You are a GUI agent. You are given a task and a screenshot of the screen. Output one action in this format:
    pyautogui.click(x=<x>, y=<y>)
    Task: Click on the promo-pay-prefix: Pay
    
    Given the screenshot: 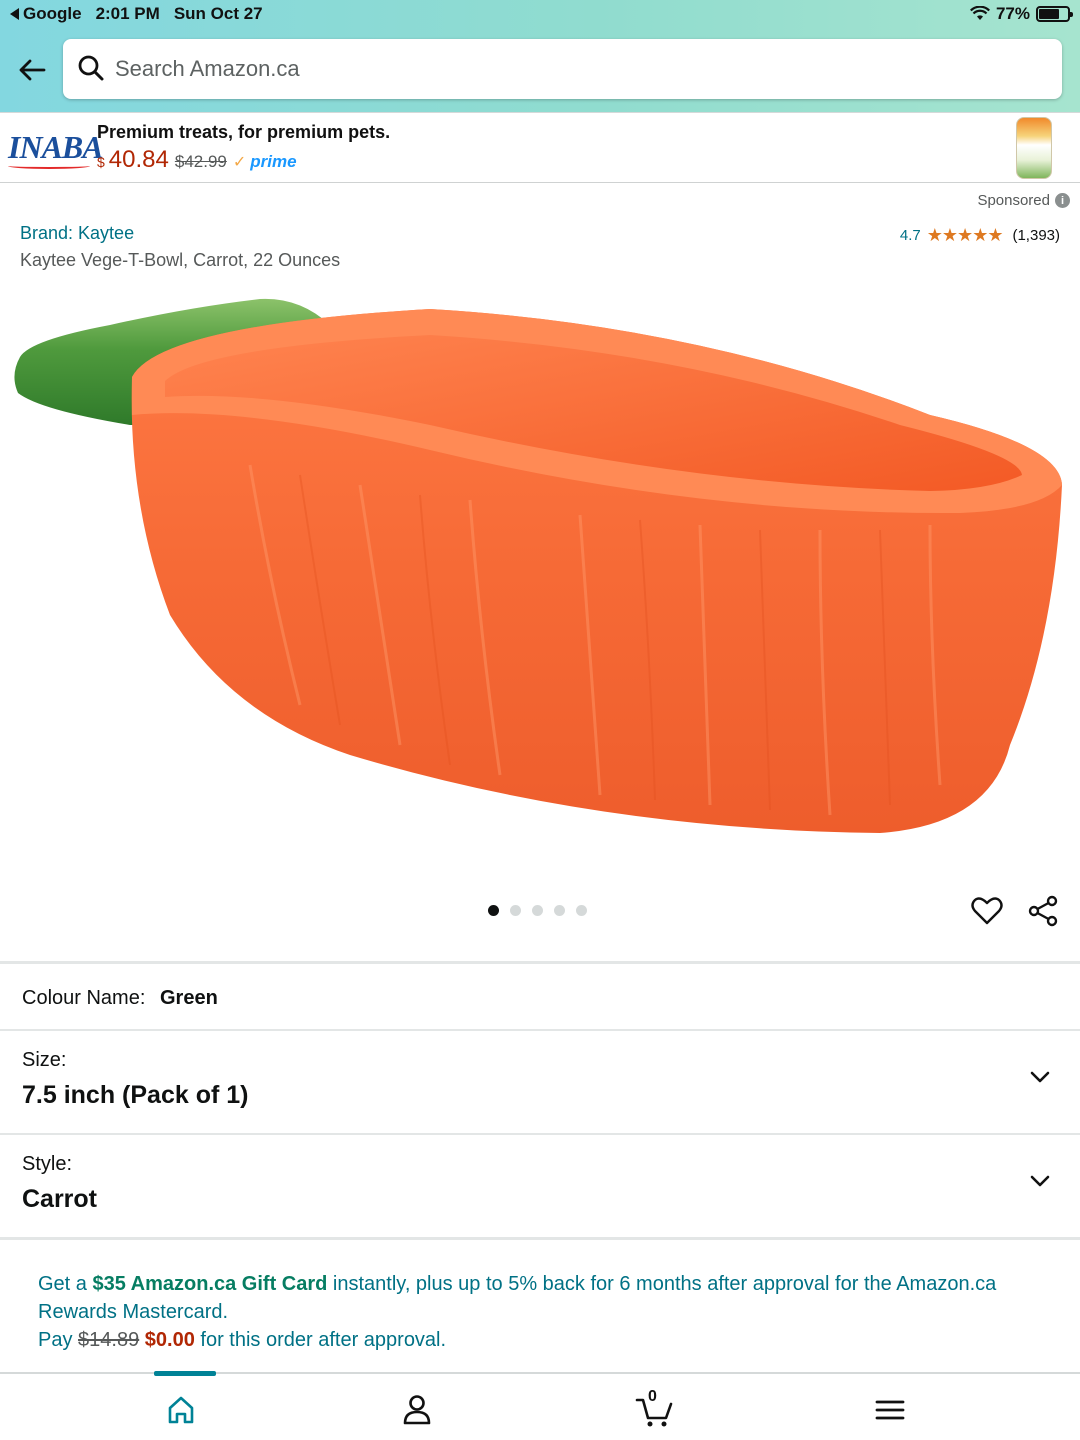 What is the action you would take?
    pyautogui.click(x=58, y=1340)
    